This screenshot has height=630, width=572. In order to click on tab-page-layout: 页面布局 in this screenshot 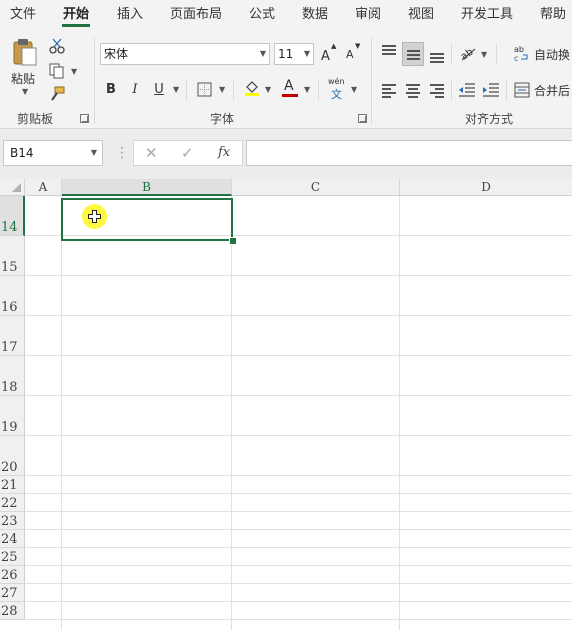, I will do `click(196, 15)`.